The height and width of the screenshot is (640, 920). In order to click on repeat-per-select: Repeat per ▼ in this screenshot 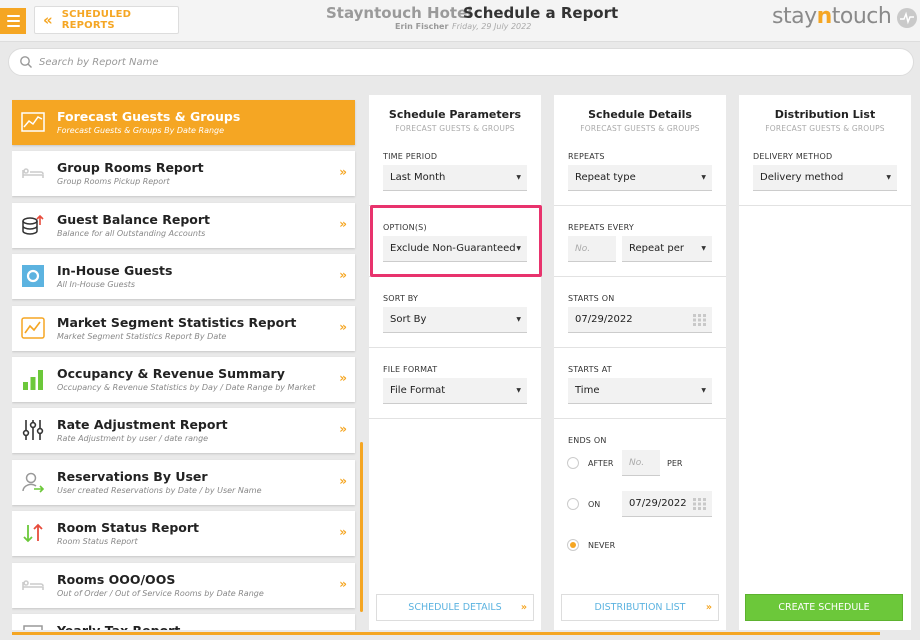, I will do `click(667, 249)`.